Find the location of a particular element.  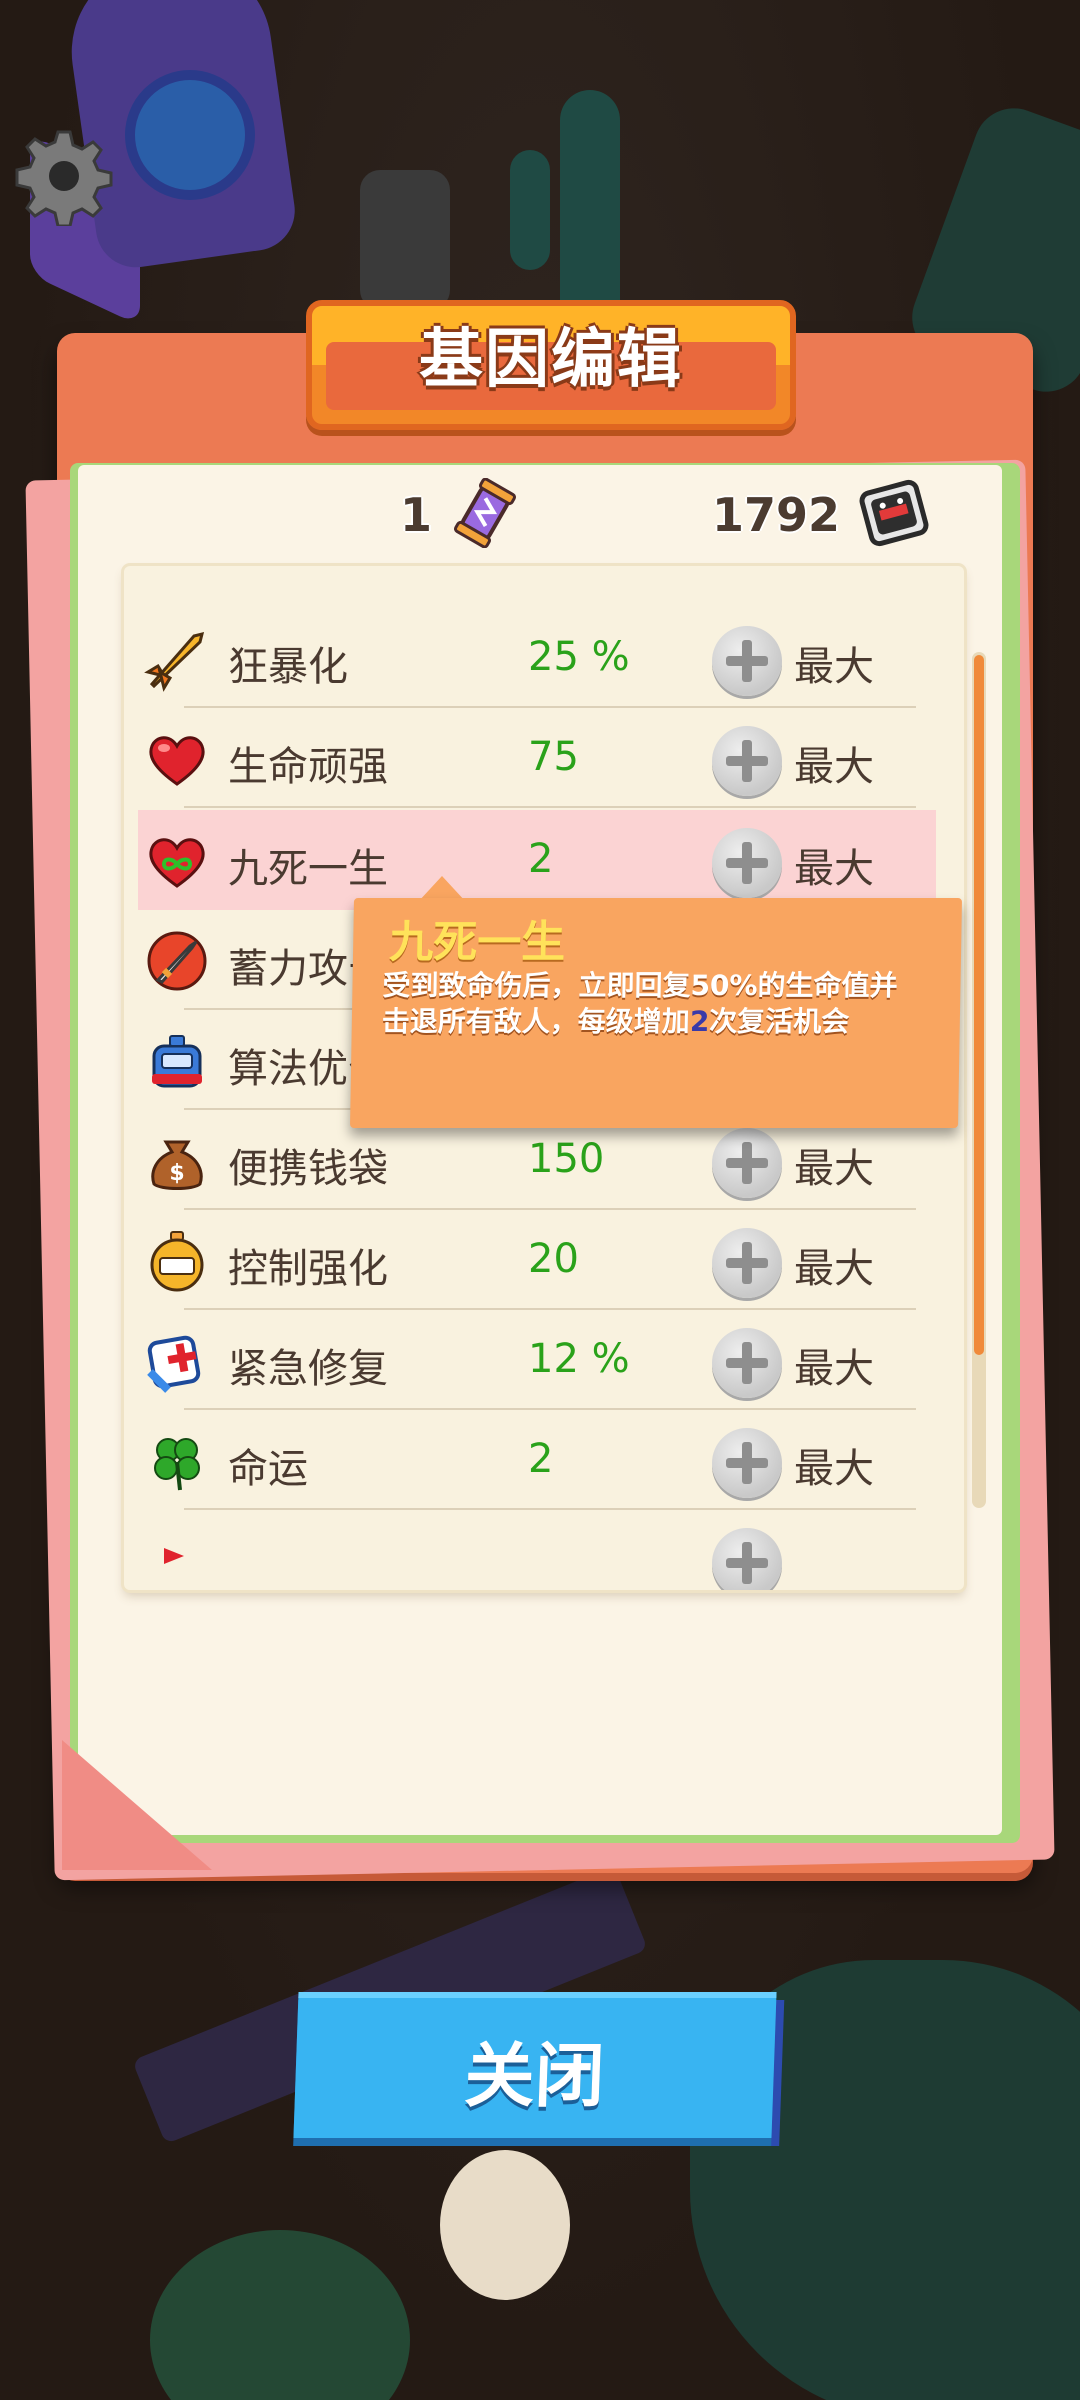

dna-count: 1 is located at coordinates (416, 515).